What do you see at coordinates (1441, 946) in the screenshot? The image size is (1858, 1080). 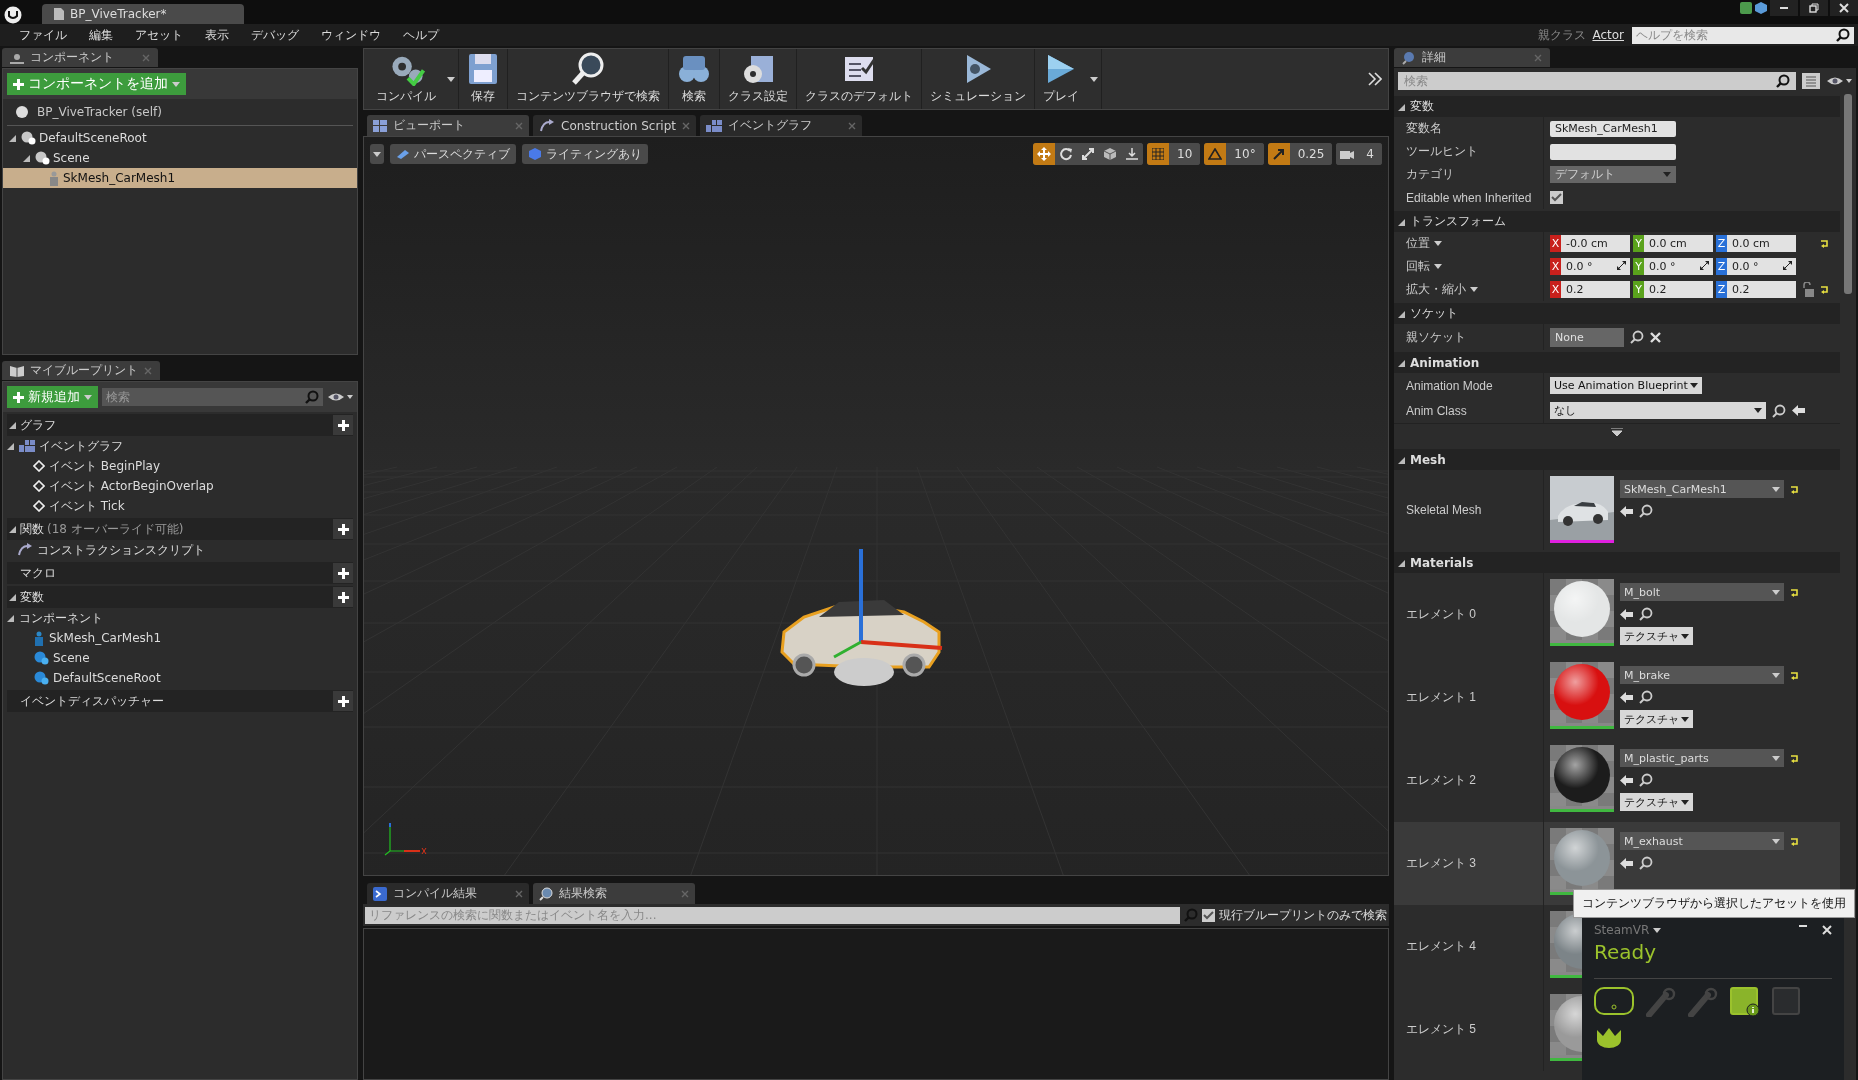 I see `property-label: エレメント 4` at bounding box center [1441, 946].